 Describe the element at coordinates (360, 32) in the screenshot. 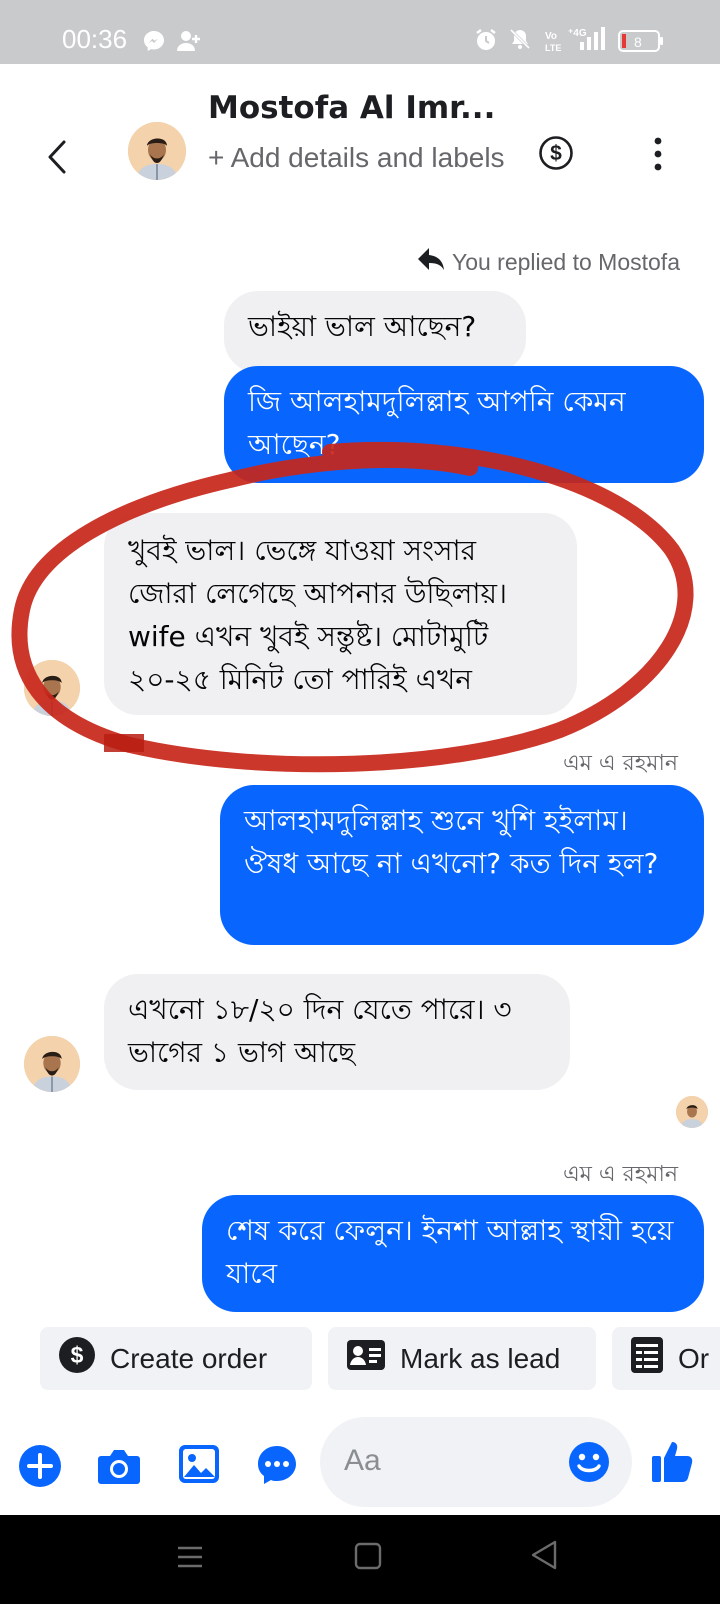

I see `status-bar: 00:36 Vo LTE ⁺4G 8` at that location.